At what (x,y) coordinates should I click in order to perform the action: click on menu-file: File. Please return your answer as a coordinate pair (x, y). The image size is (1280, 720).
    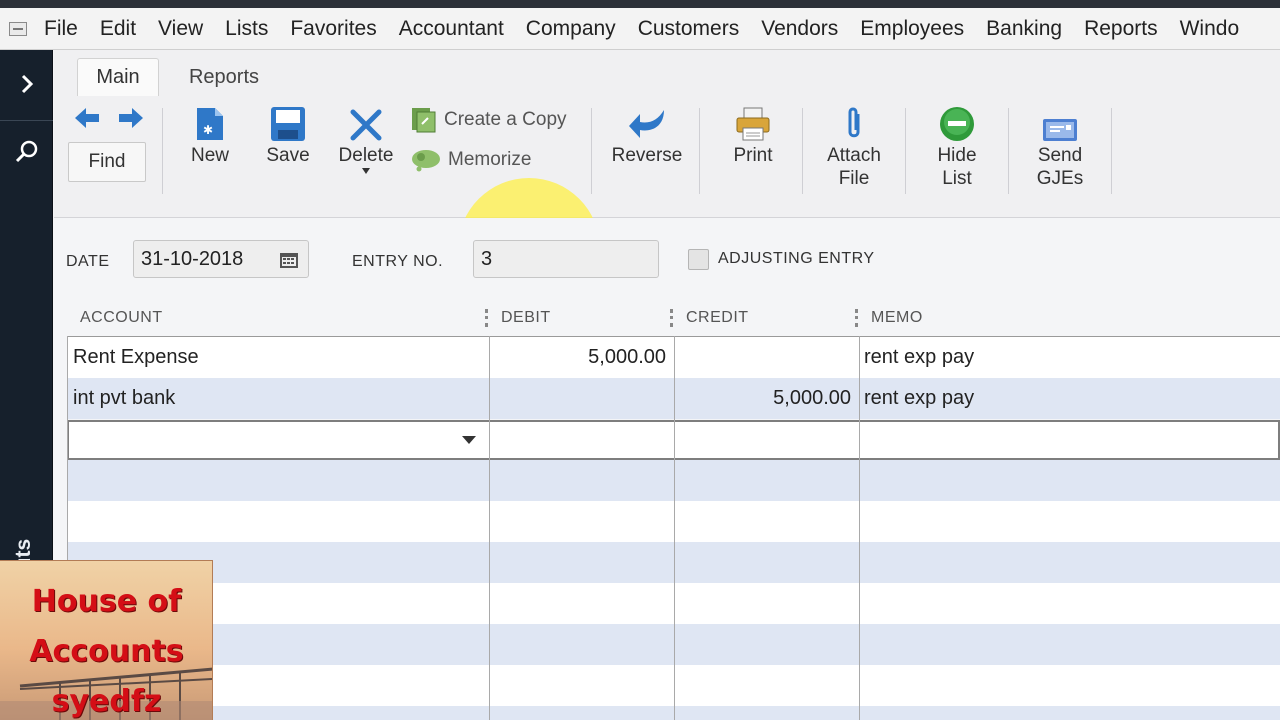
    Looking at the image, I should click on (61, 29).